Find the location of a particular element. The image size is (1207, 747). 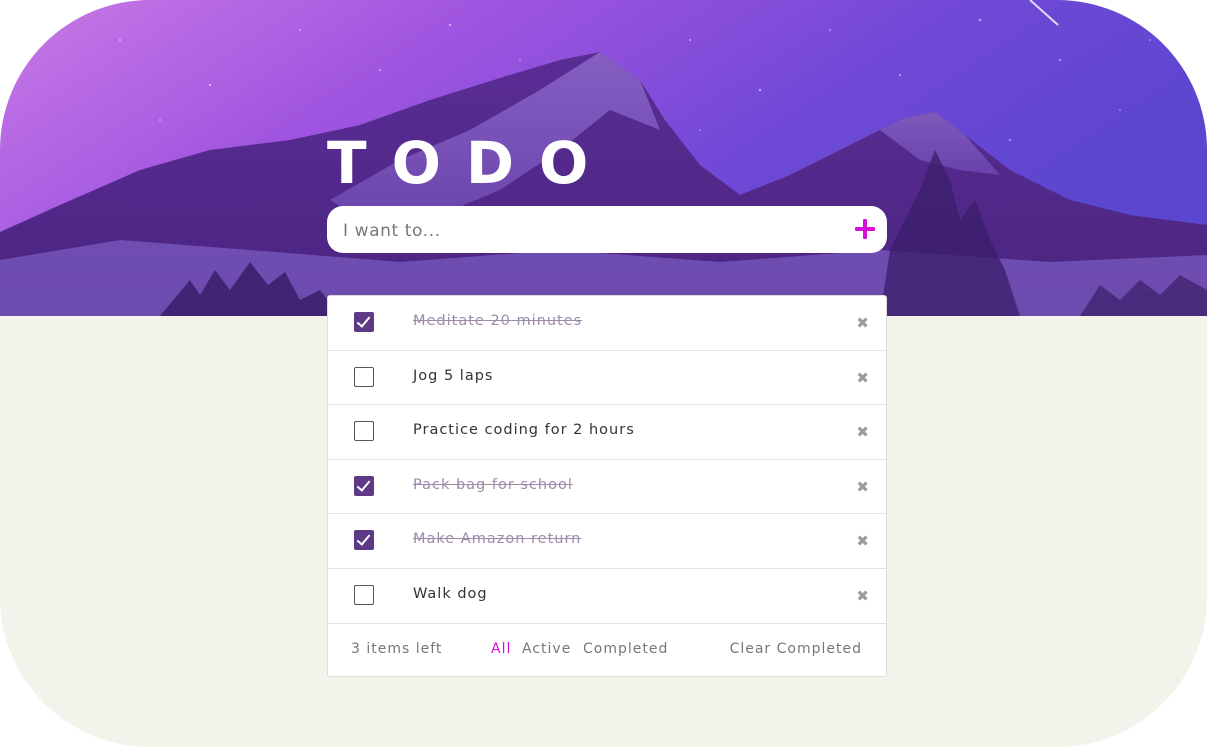

new-todo-bar is located at coordinates (607, 230).